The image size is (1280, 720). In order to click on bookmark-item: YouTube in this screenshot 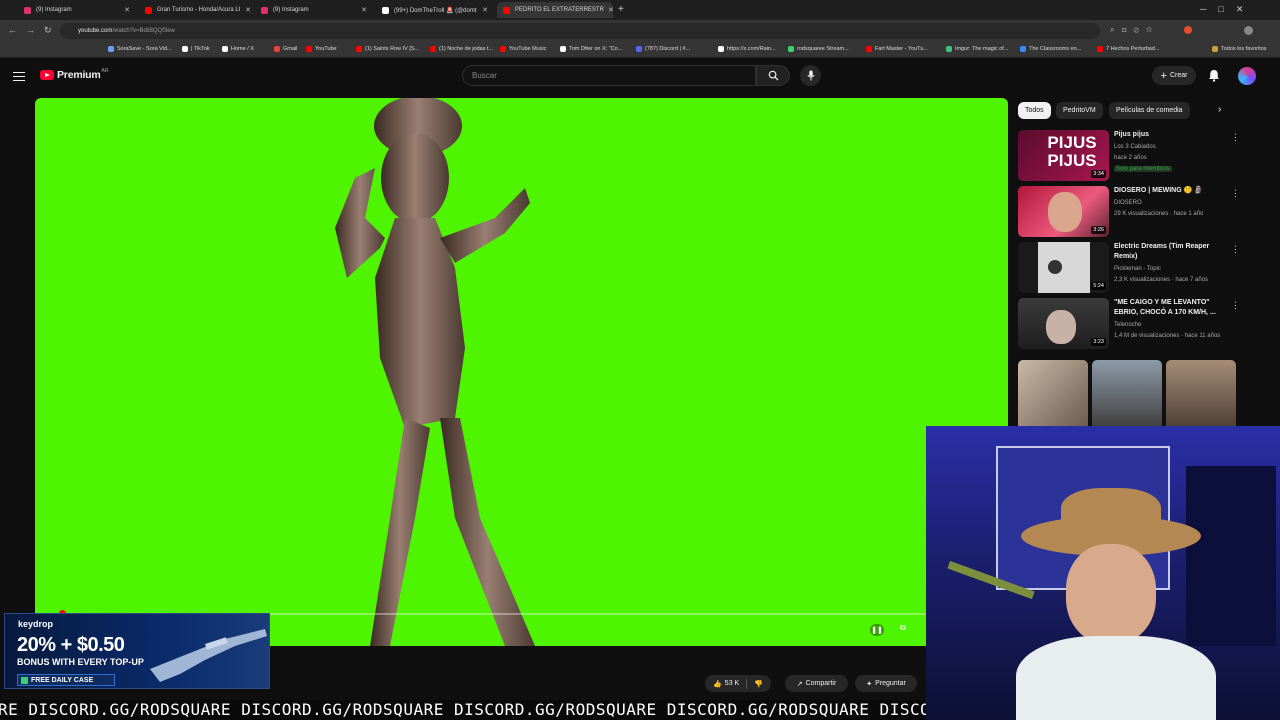, I will do `click(321, 49)`.